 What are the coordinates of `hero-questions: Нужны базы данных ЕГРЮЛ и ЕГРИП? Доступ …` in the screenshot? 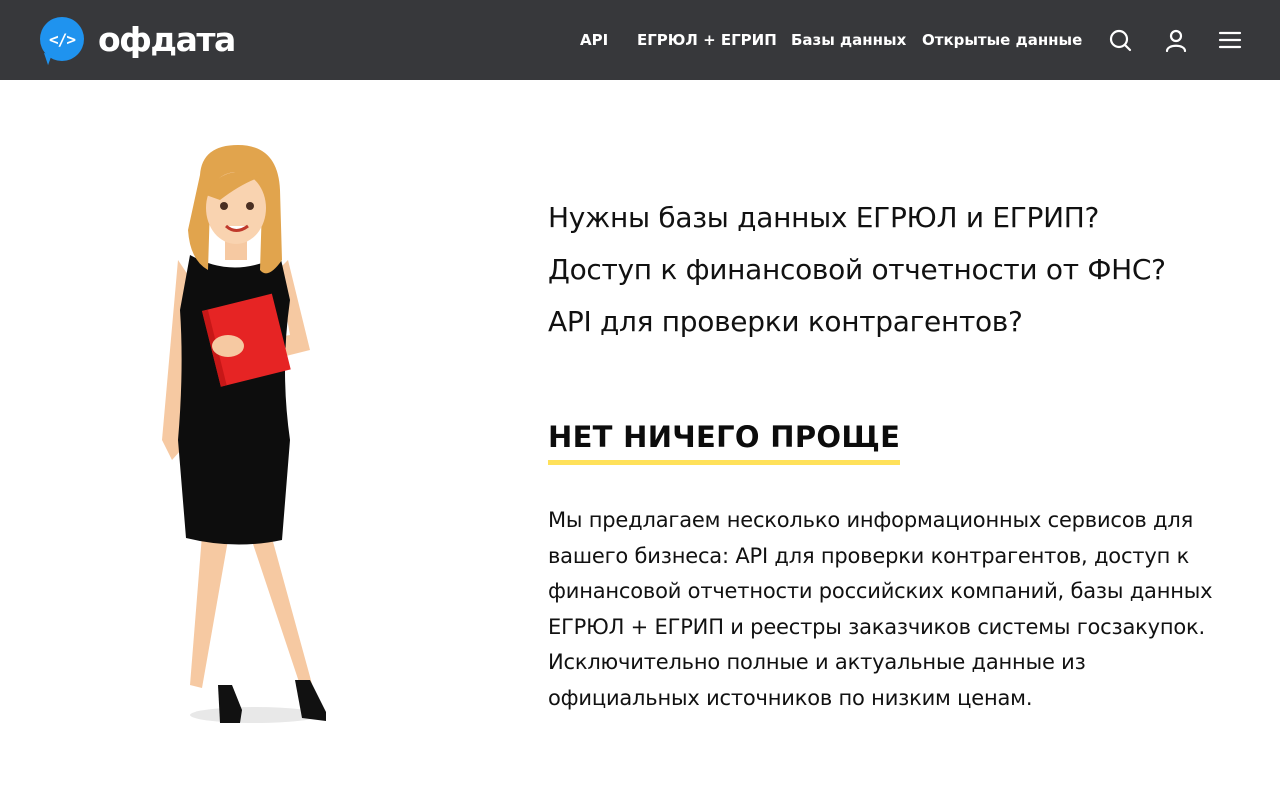 It's located at (857, 270).